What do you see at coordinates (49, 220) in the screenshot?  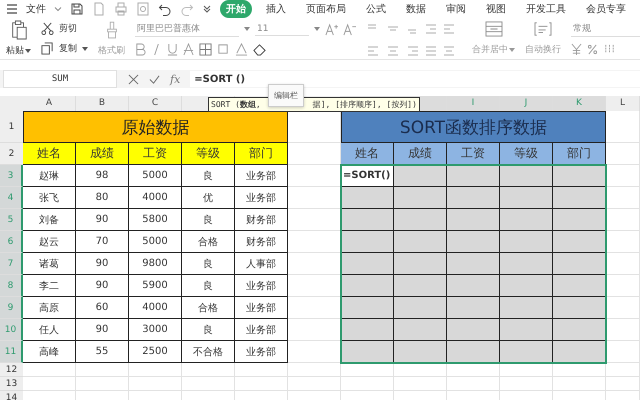 I see `table-cell: 刘备` at bounding box center [49, 220].